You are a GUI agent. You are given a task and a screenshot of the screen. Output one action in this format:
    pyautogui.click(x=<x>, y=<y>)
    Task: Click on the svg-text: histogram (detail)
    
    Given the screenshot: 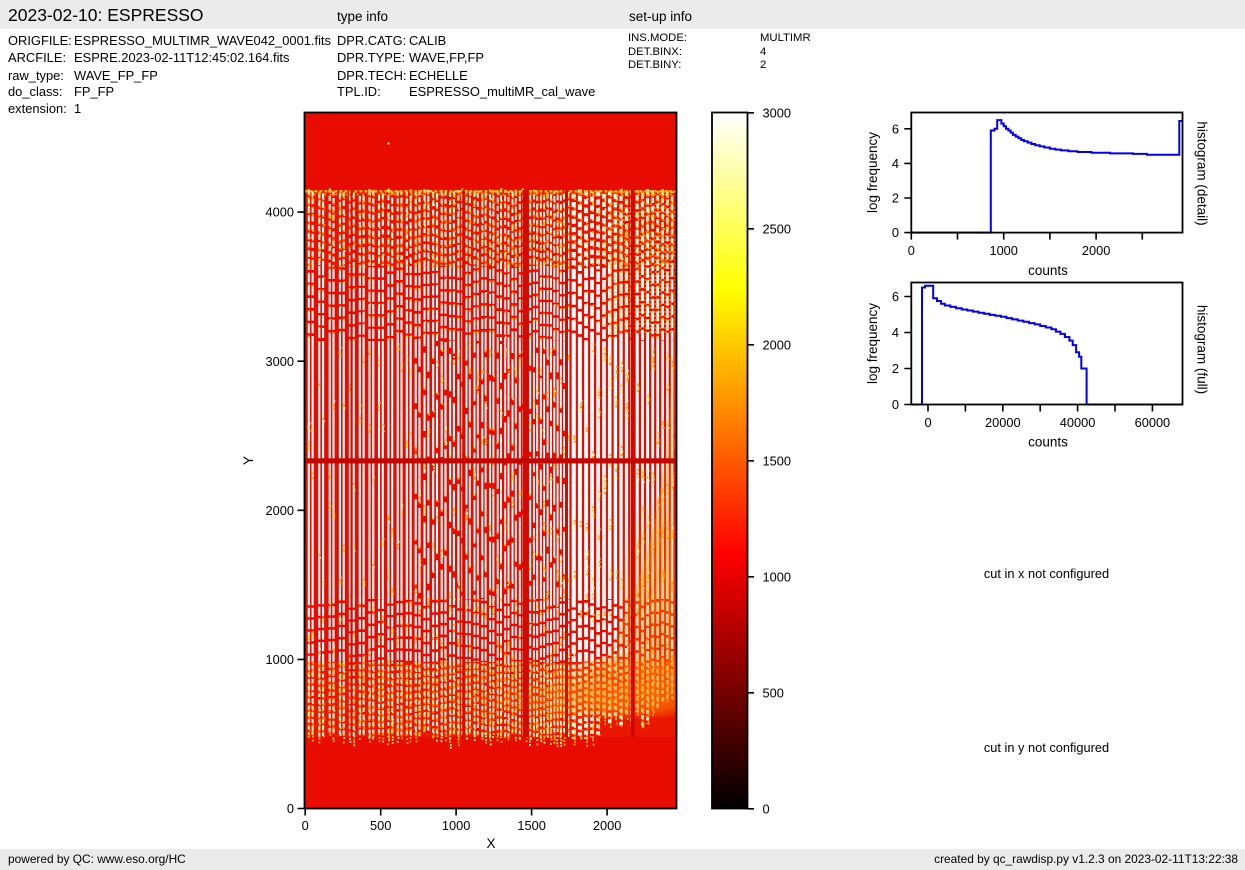 What is the action you would take?
    pyautogui.click(x=1202, y=173)
    